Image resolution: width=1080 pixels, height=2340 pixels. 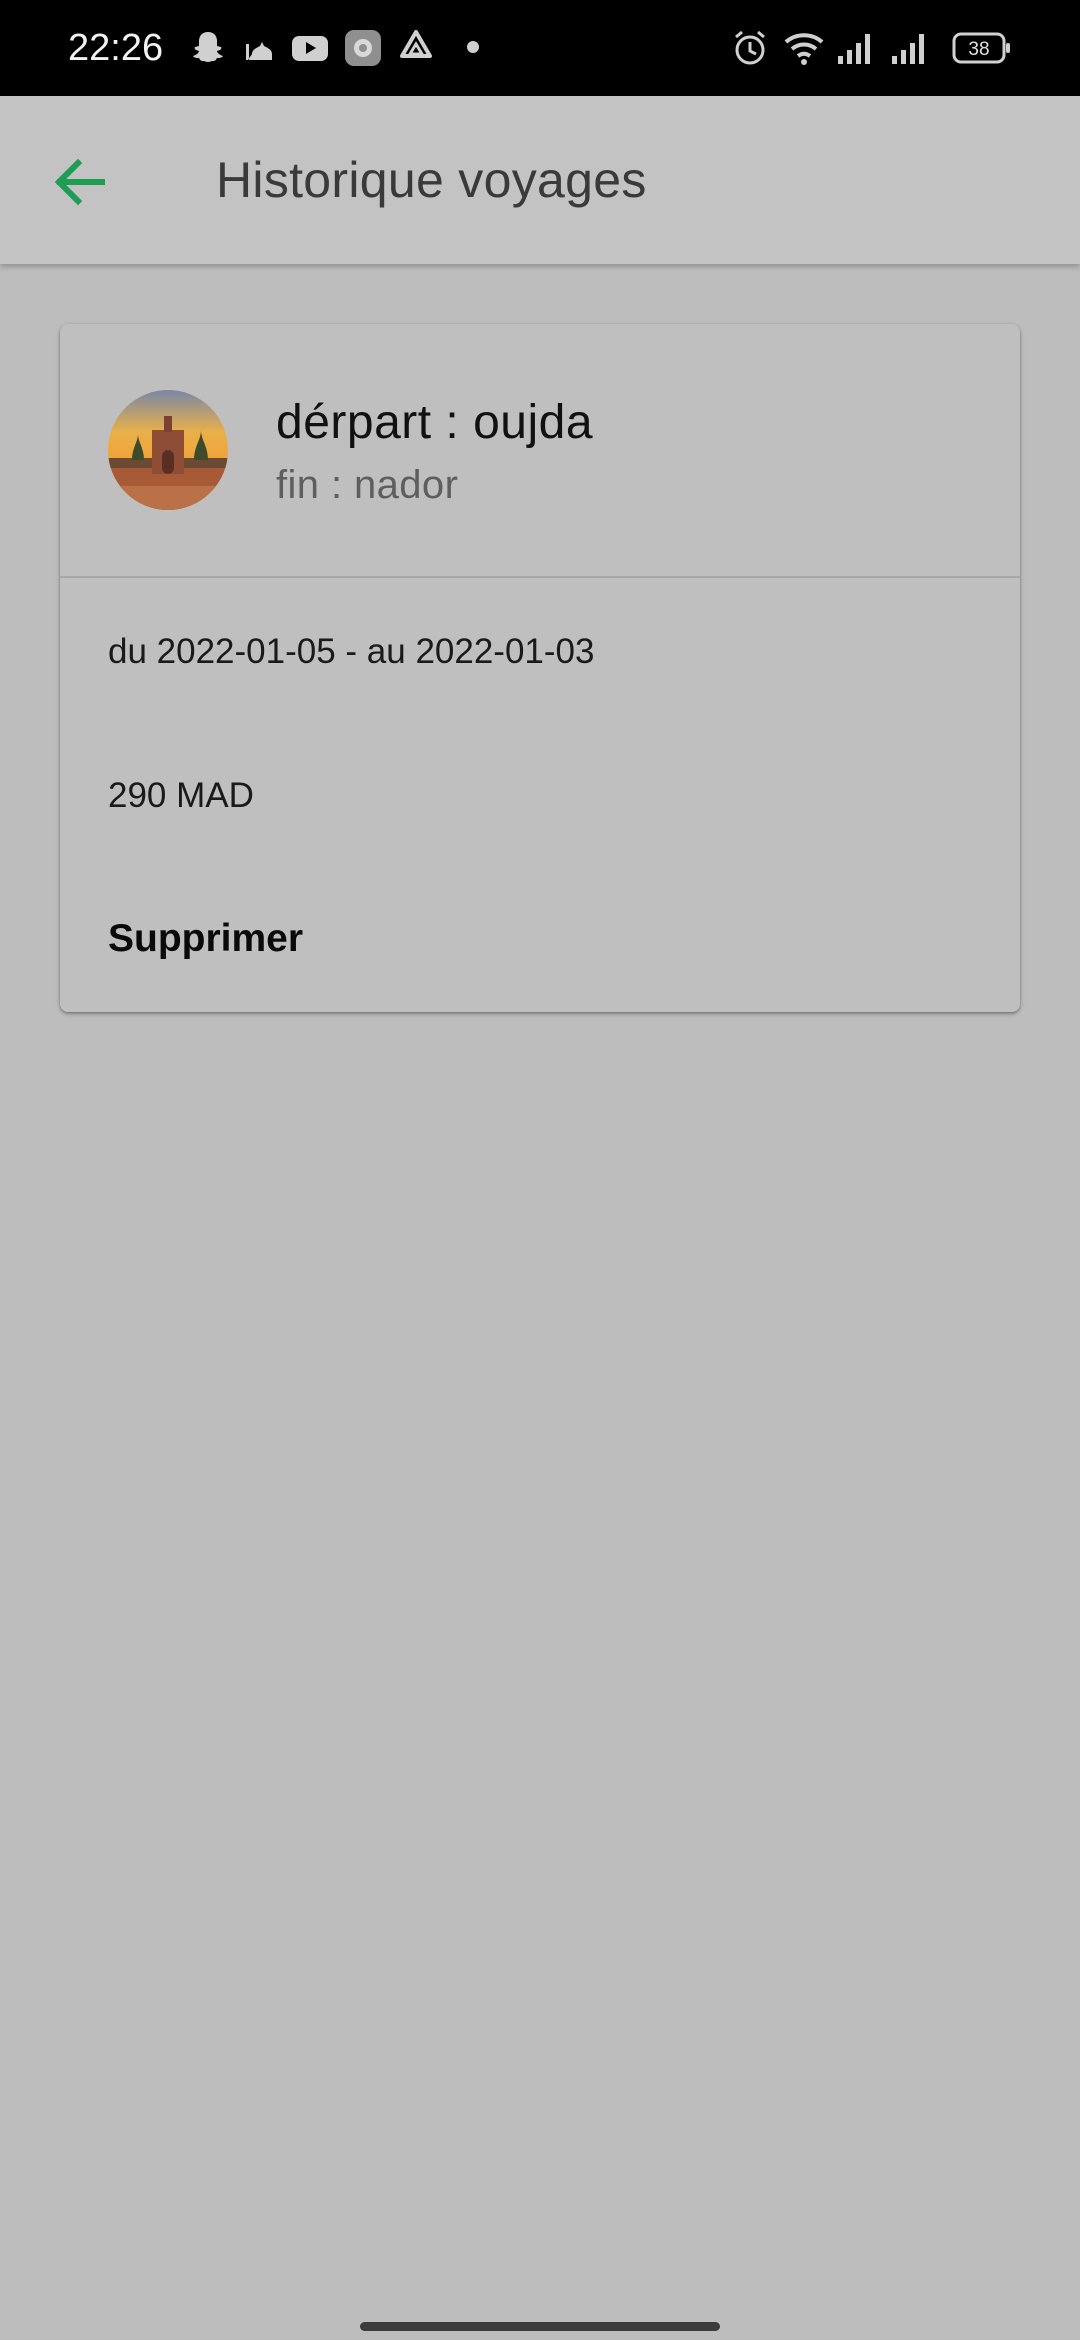 I want to click on snapchat-icon, so click(x=208, y=48).